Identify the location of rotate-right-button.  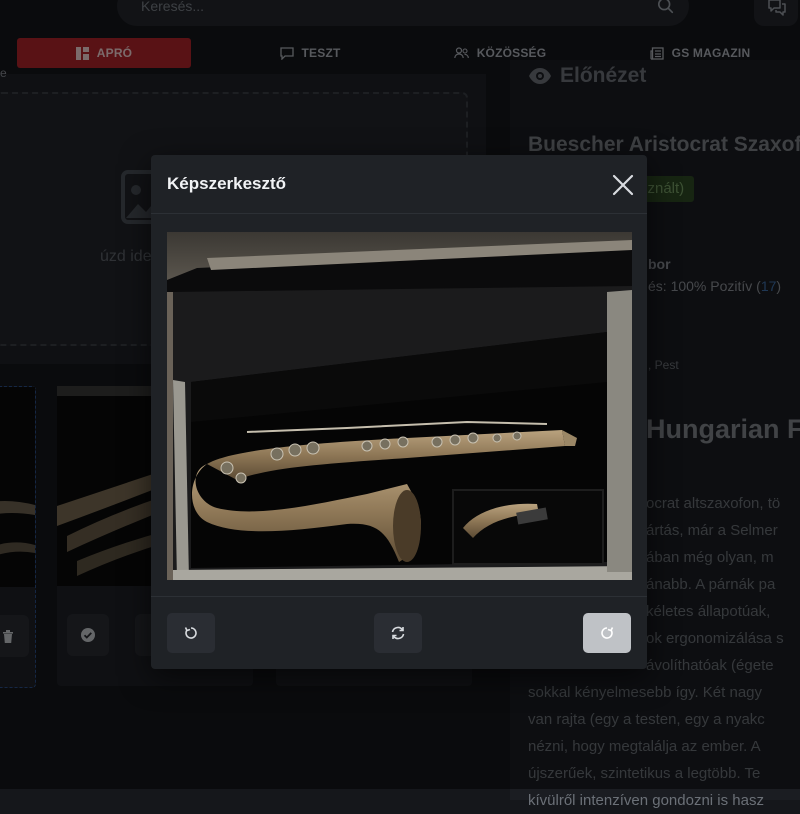
(607, 633).